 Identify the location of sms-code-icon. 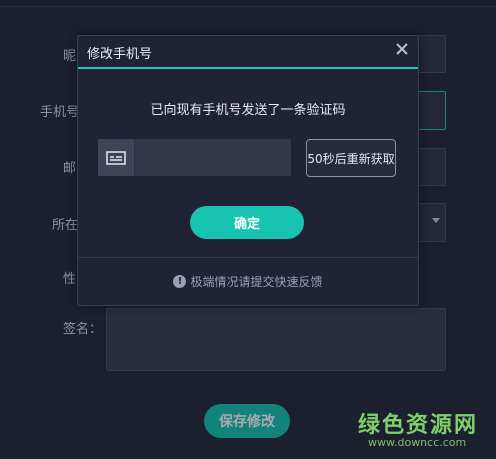
(116, 157).